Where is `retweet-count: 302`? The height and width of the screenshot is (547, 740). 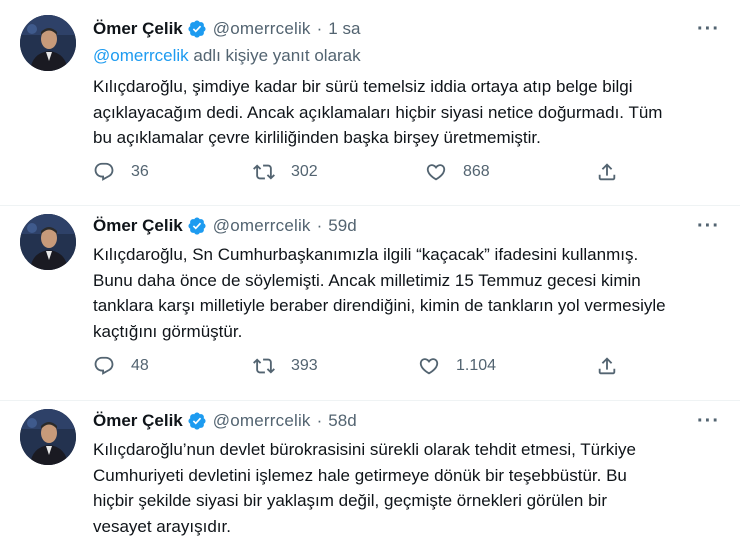
retweet-count: 302 is located at coordinates (304, 171).